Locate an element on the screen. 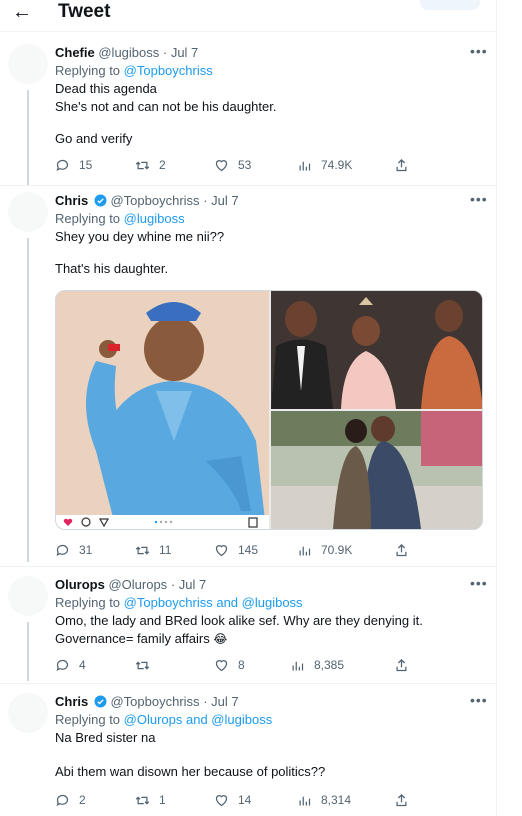  tweet-header: Chefie @lugiboss · Jul 7 is located at coordinates (126, 53).